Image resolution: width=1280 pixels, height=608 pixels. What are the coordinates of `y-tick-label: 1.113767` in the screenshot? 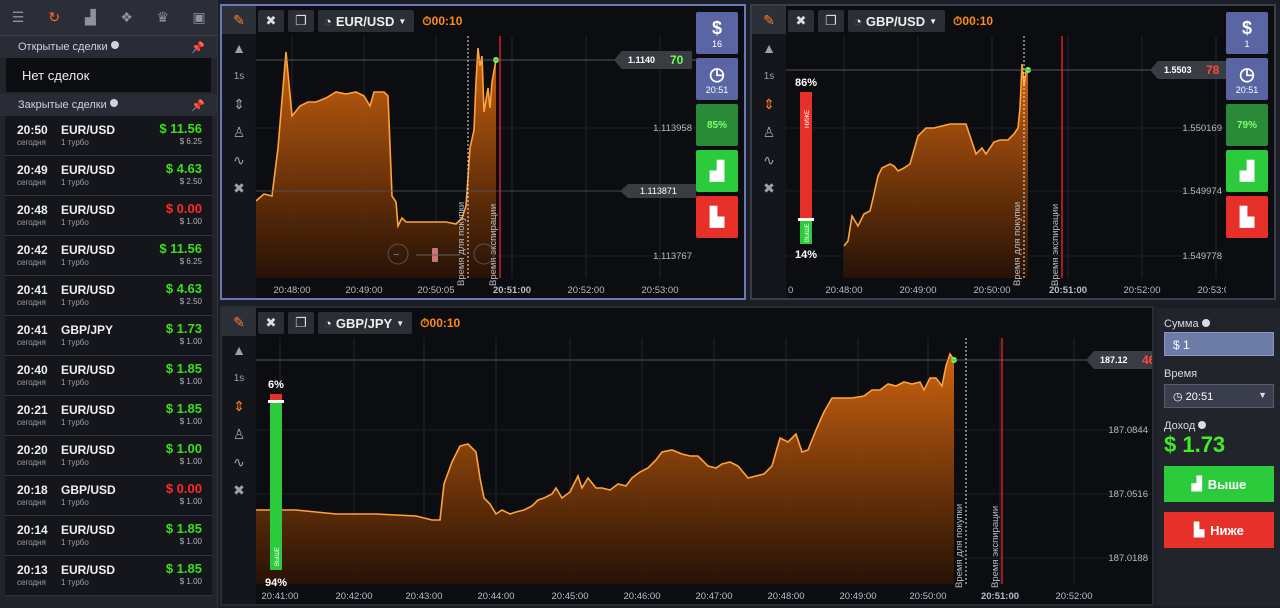 It's located at (672, 256).